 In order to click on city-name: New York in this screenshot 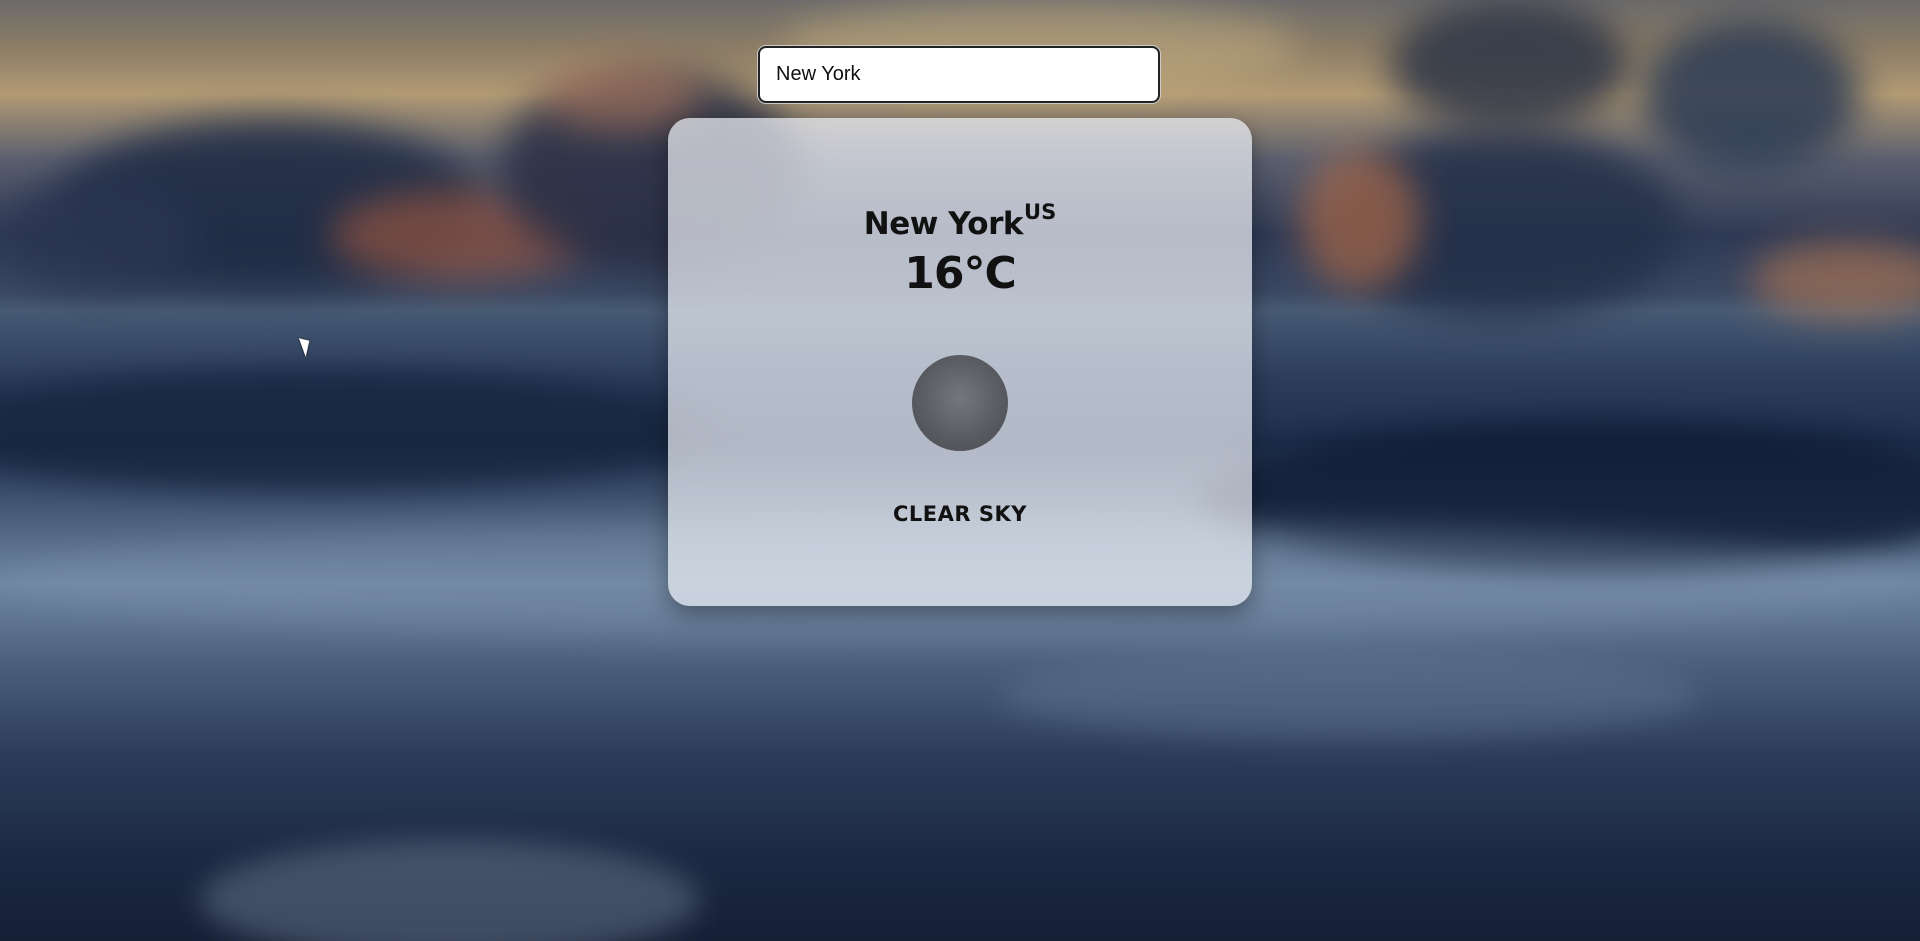, I will do `click(943, 224)`.